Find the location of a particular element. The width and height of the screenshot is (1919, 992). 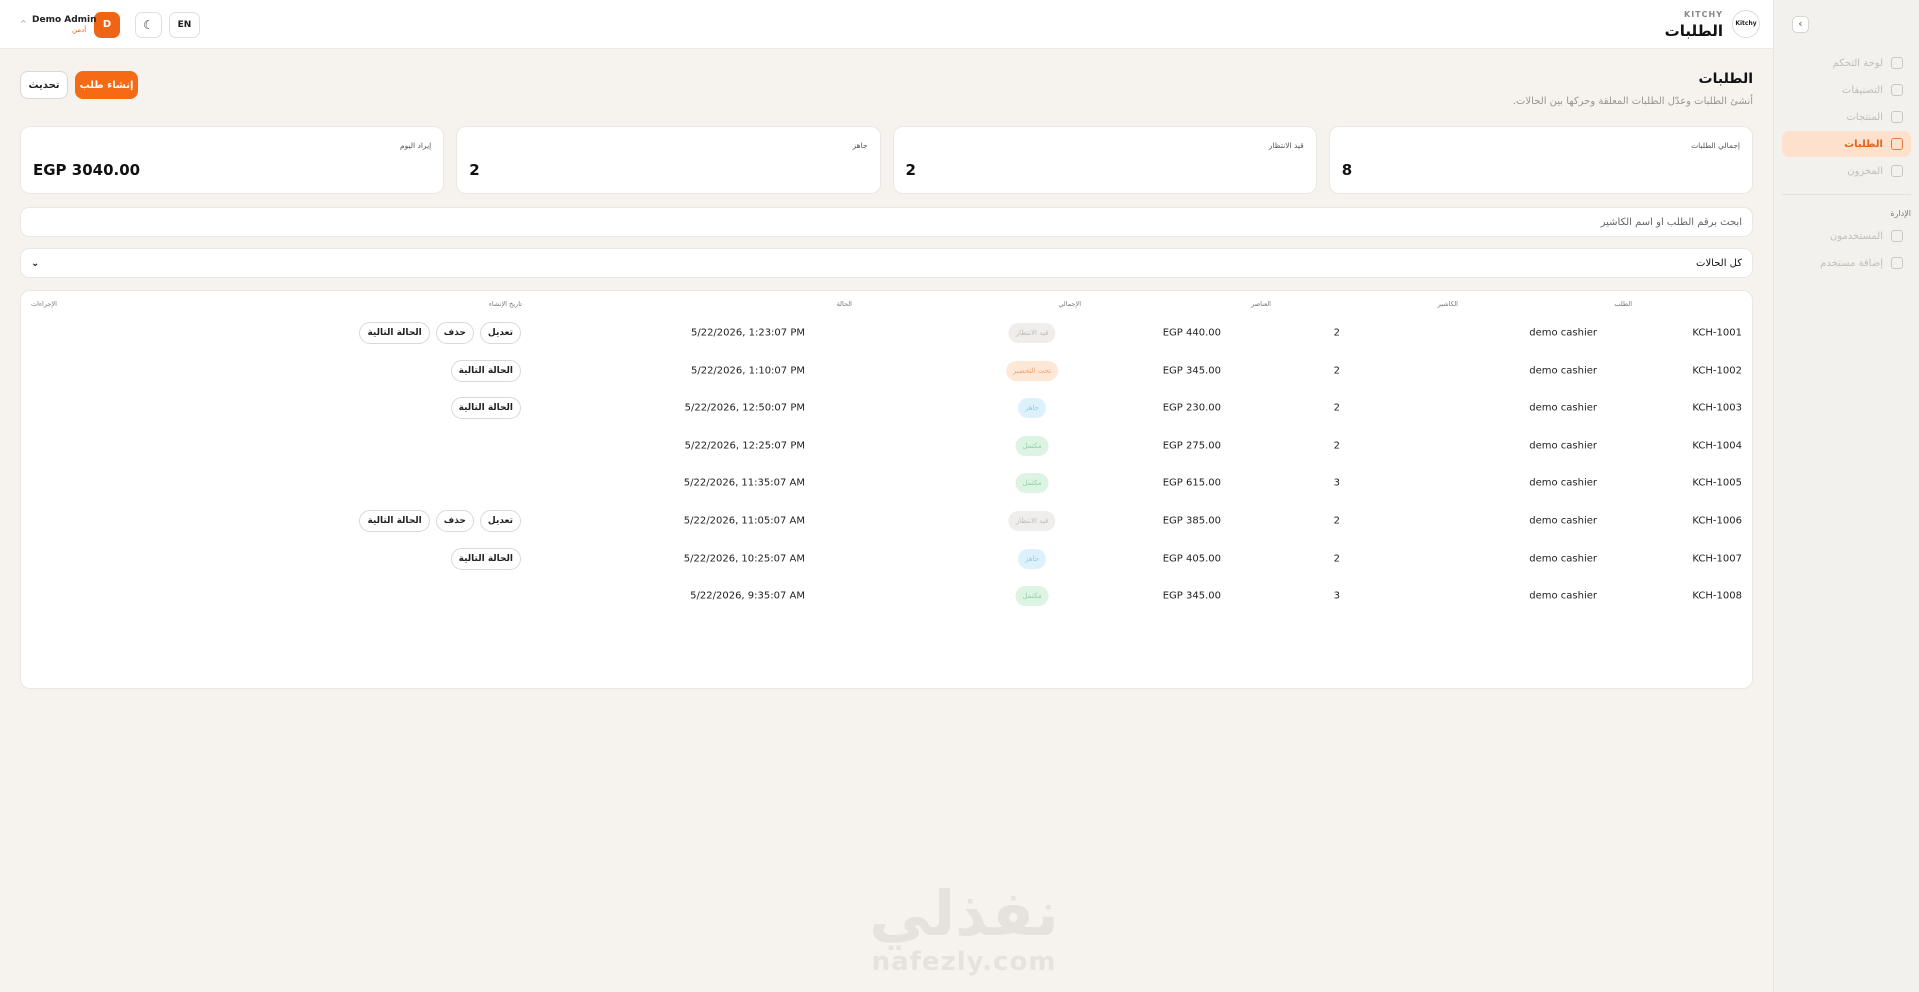

chevron-up-icon: ^ is located at coordinates (23, 23).